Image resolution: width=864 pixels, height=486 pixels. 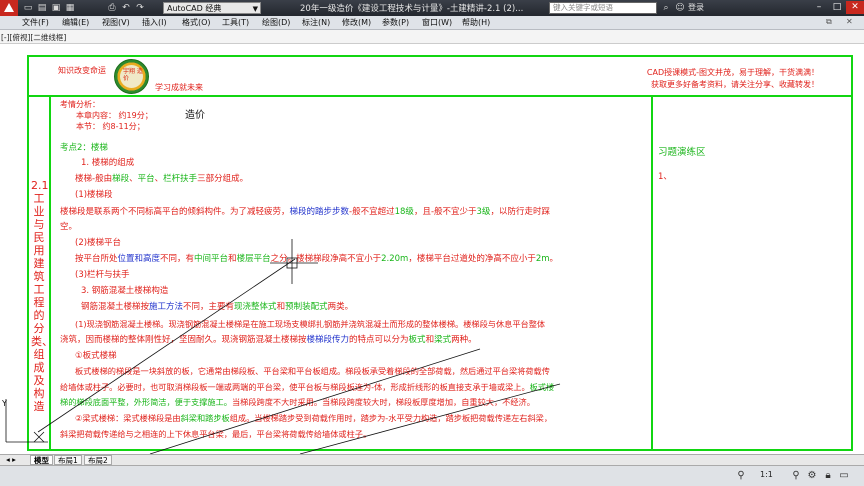 I want to click on autocad-logo-icon, so click(x=9, y=8).